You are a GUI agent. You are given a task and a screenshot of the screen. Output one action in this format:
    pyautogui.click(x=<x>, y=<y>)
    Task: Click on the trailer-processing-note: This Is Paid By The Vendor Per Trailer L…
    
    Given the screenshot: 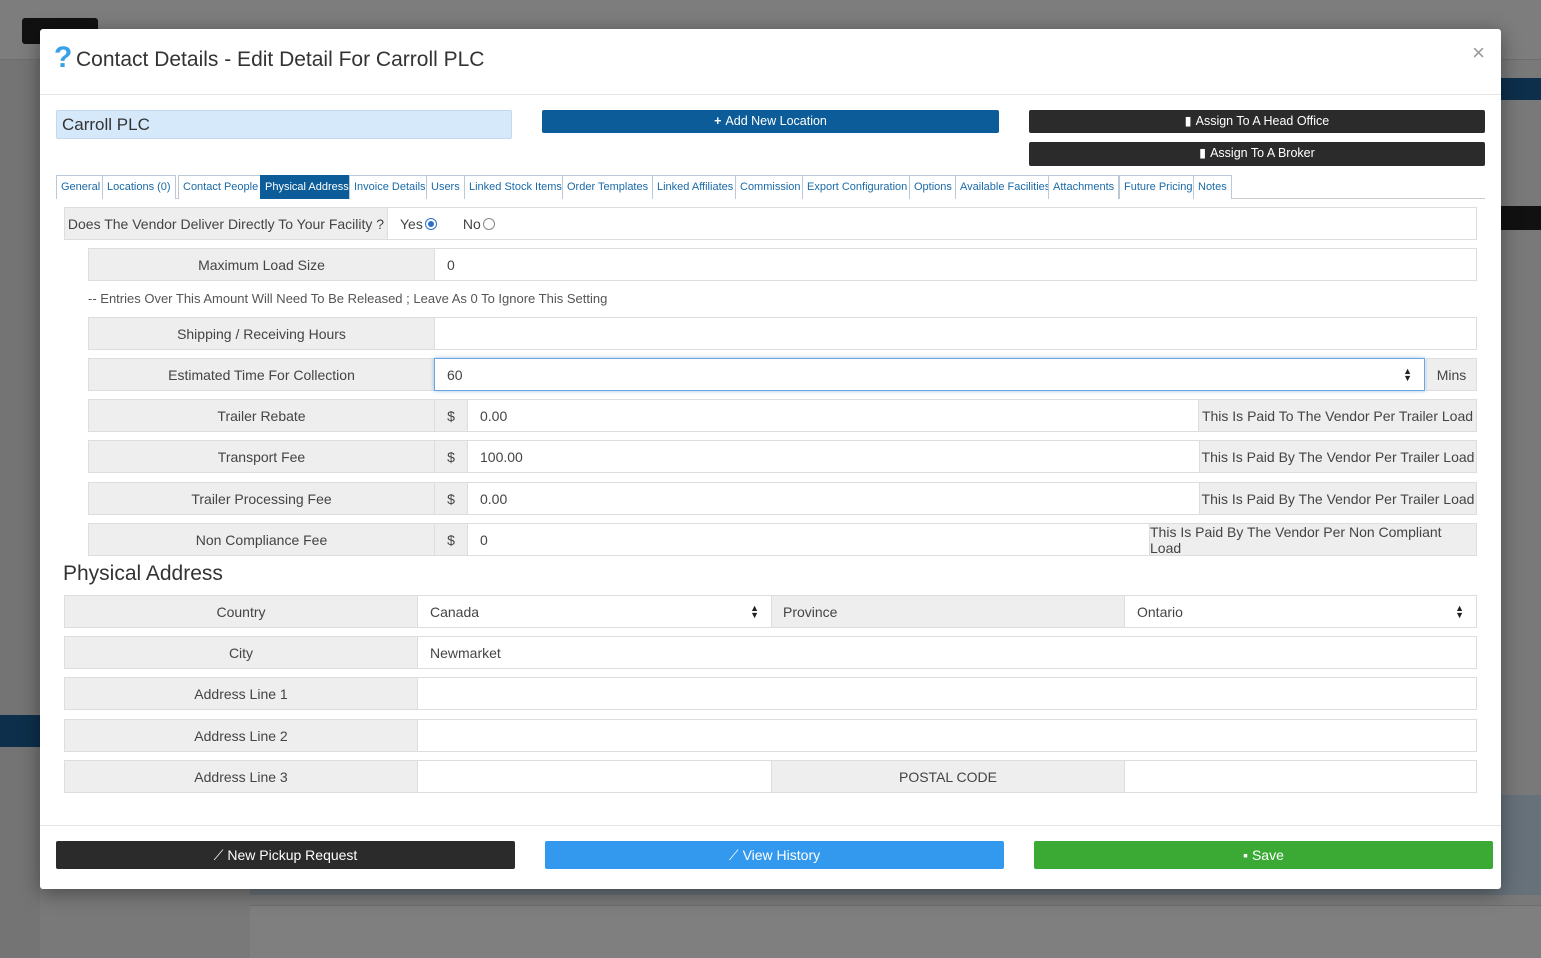 What is the action you would take?
    pyautogui.click(x=1338, y=498)
    